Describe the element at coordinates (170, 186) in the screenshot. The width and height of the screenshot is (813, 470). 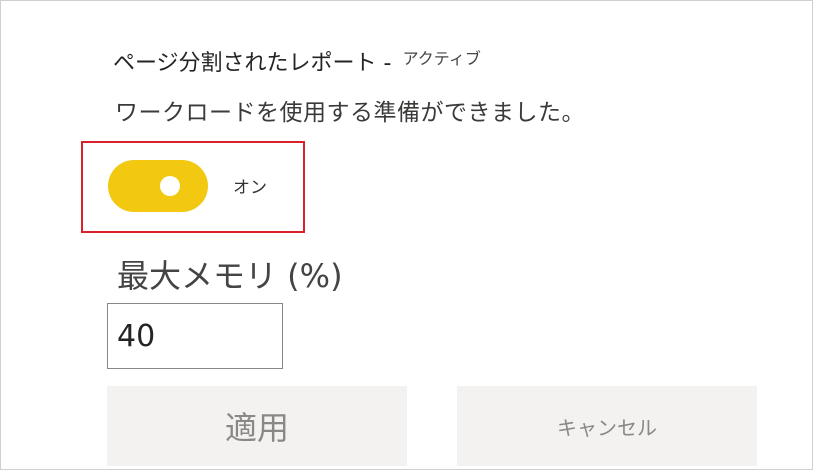
I see `toggle-knob` at that location.